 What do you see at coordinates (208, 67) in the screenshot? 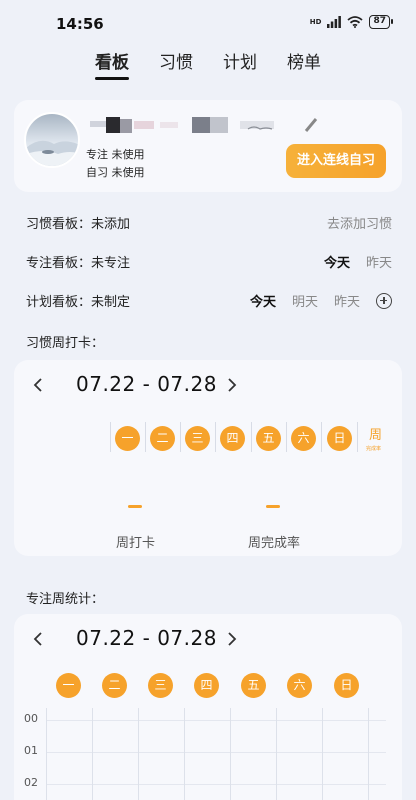
I see `top-tabs: 看板 习惯 计划 榜单` at bounding box center [208, 67].